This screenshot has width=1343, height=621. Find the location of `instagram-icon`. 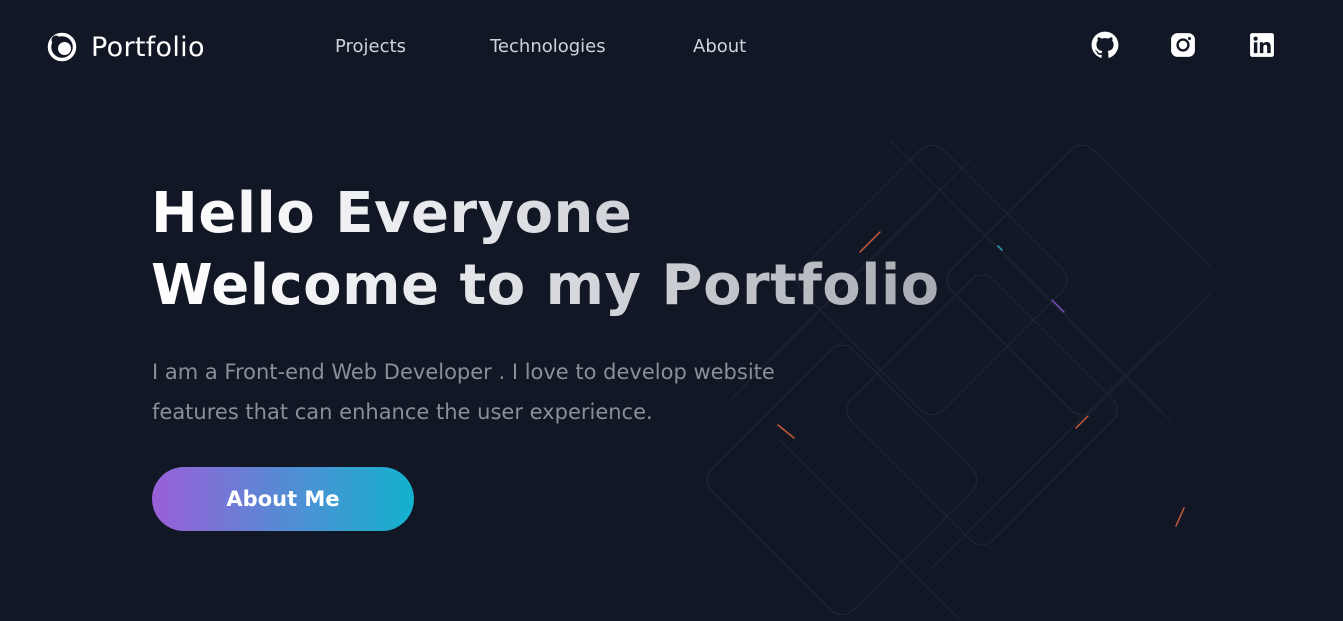

instagram-icon is located at coordinates (1183, 45).